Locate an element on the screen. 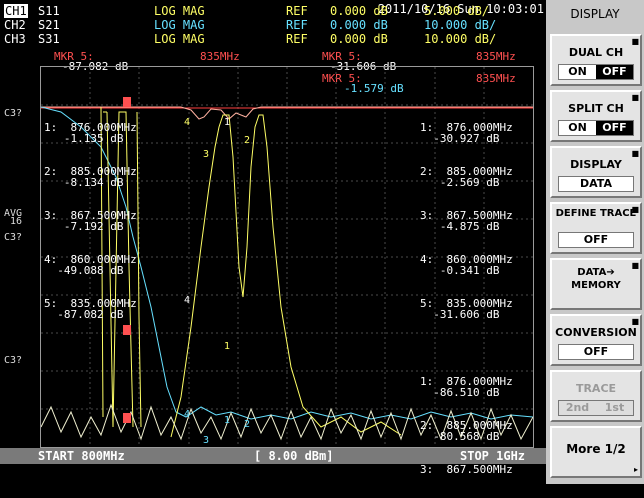 The height and width of the screenshot is (498, 644). define-trace-label: DEFINE TRACE is located at coordinates (596, 213).